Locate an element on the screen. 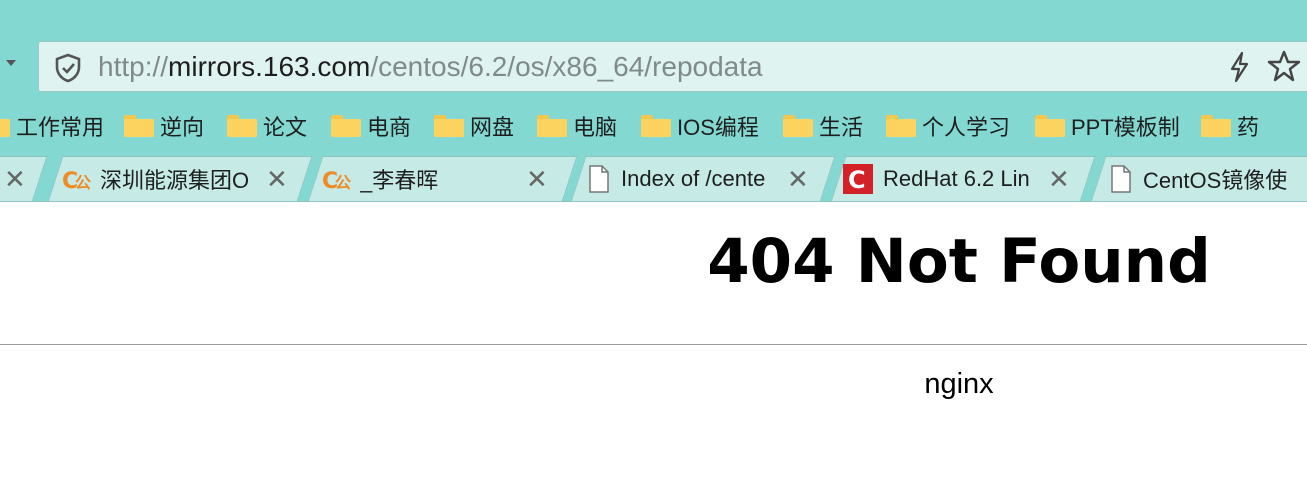  c-logo-icon: C is located at coordinates (858, 179).